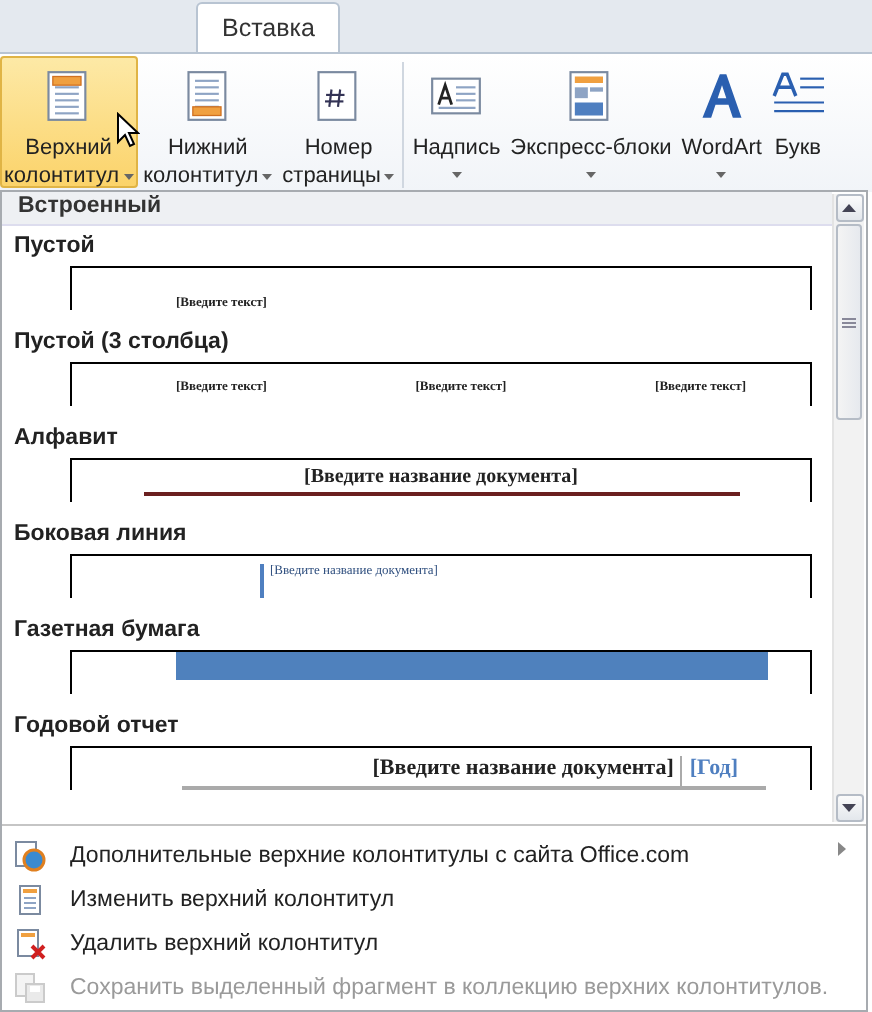  I want to click on gallery-item: Алфавит [Введите название документа], so click(417, 466).